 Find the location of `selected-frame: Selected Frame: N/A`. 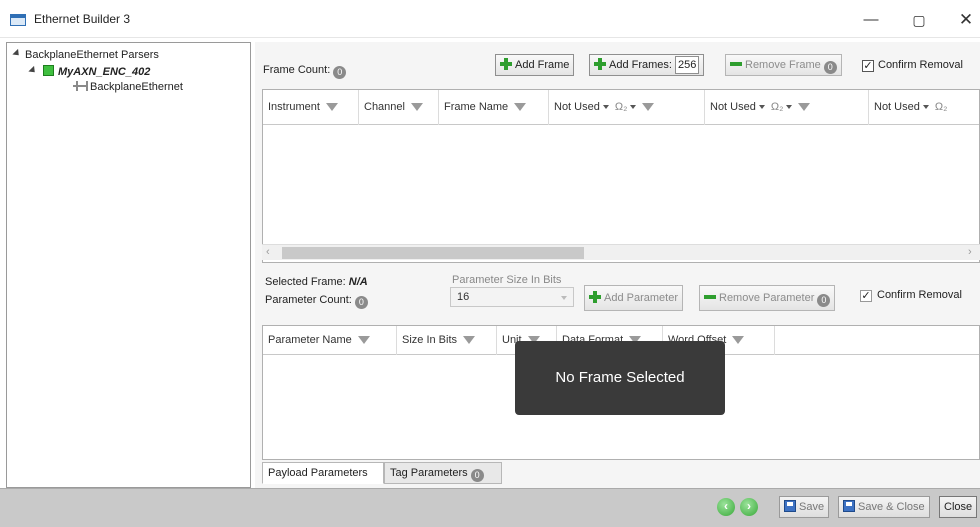

selected-frame: Selected Frame: N/A is located at coordinates (316, 282).